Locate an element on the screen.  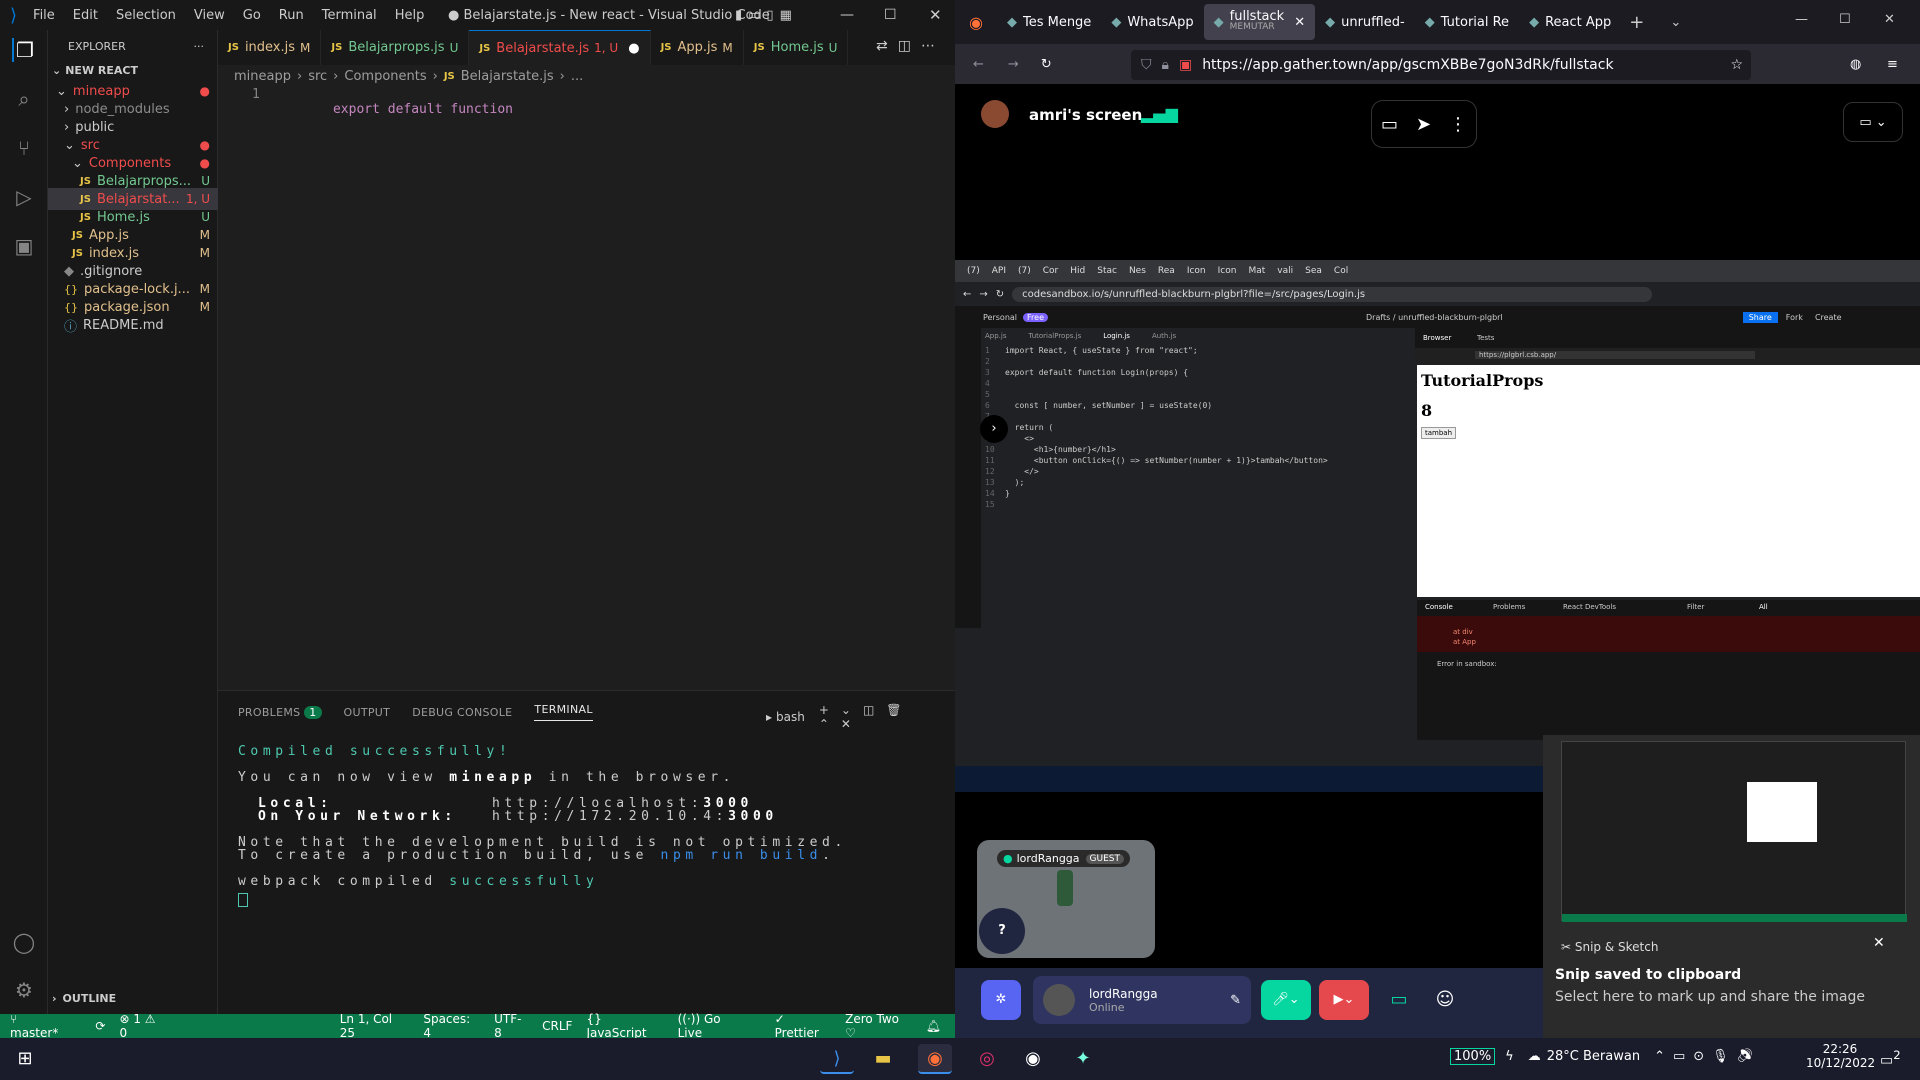
obs-icon: ◉ is located at coordinates (1033, 1059).